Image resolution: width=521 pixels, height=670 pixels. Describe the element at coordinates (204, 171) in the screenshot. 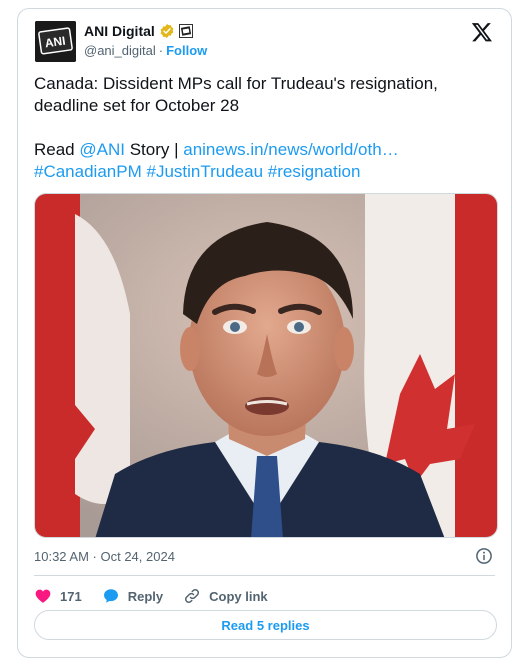

I see `hashtag-justintrudeau: #JustinTrudeau` at that location.